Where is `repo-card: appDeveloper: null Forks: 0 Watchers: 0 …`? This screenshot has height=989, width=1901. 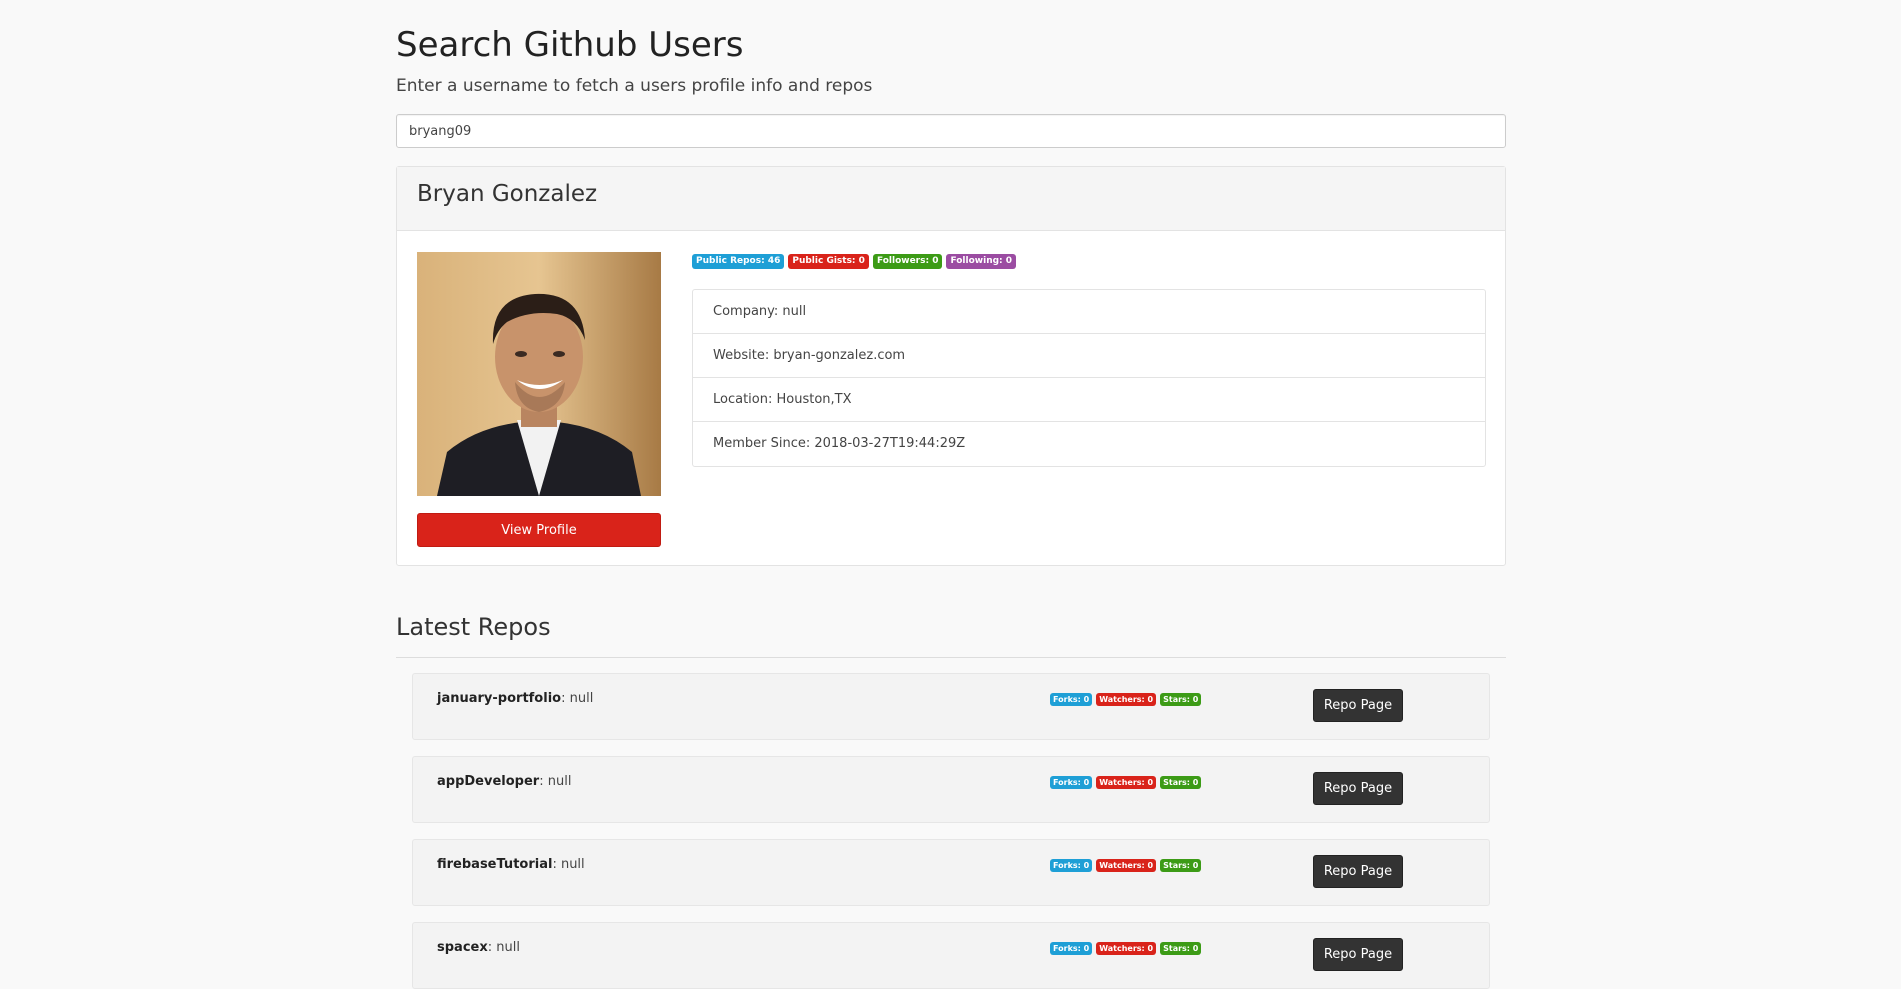
repo-card: appDeveloper: null Forks: 0 Watchers: 0 … is located at coordinates (951, 789).